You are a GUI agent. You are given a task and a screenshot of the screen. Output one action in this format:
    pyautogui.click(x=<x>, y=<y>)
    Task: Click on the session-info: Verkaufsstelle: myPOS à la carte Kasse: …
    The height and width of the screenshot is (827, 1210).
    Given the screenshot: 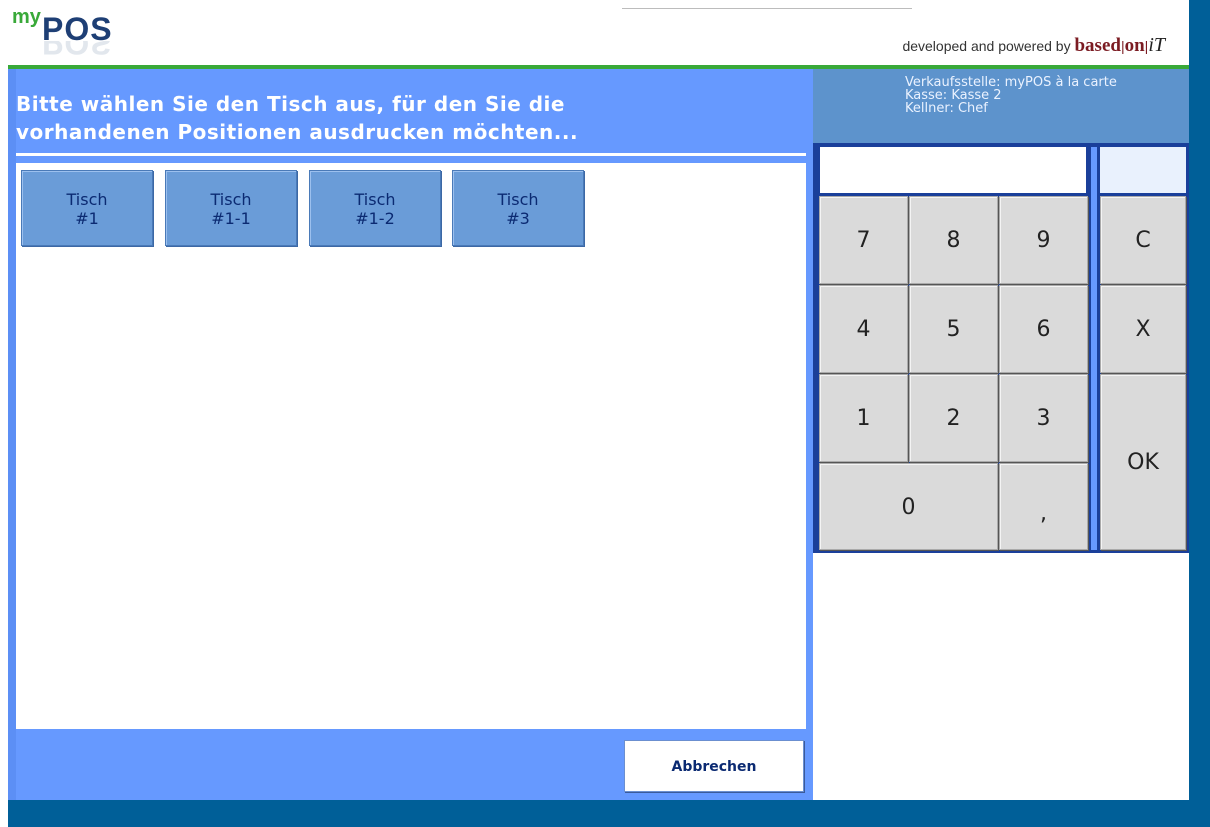 What is the action you would take?
    pyautogui.click(x=1001, y=106)
    